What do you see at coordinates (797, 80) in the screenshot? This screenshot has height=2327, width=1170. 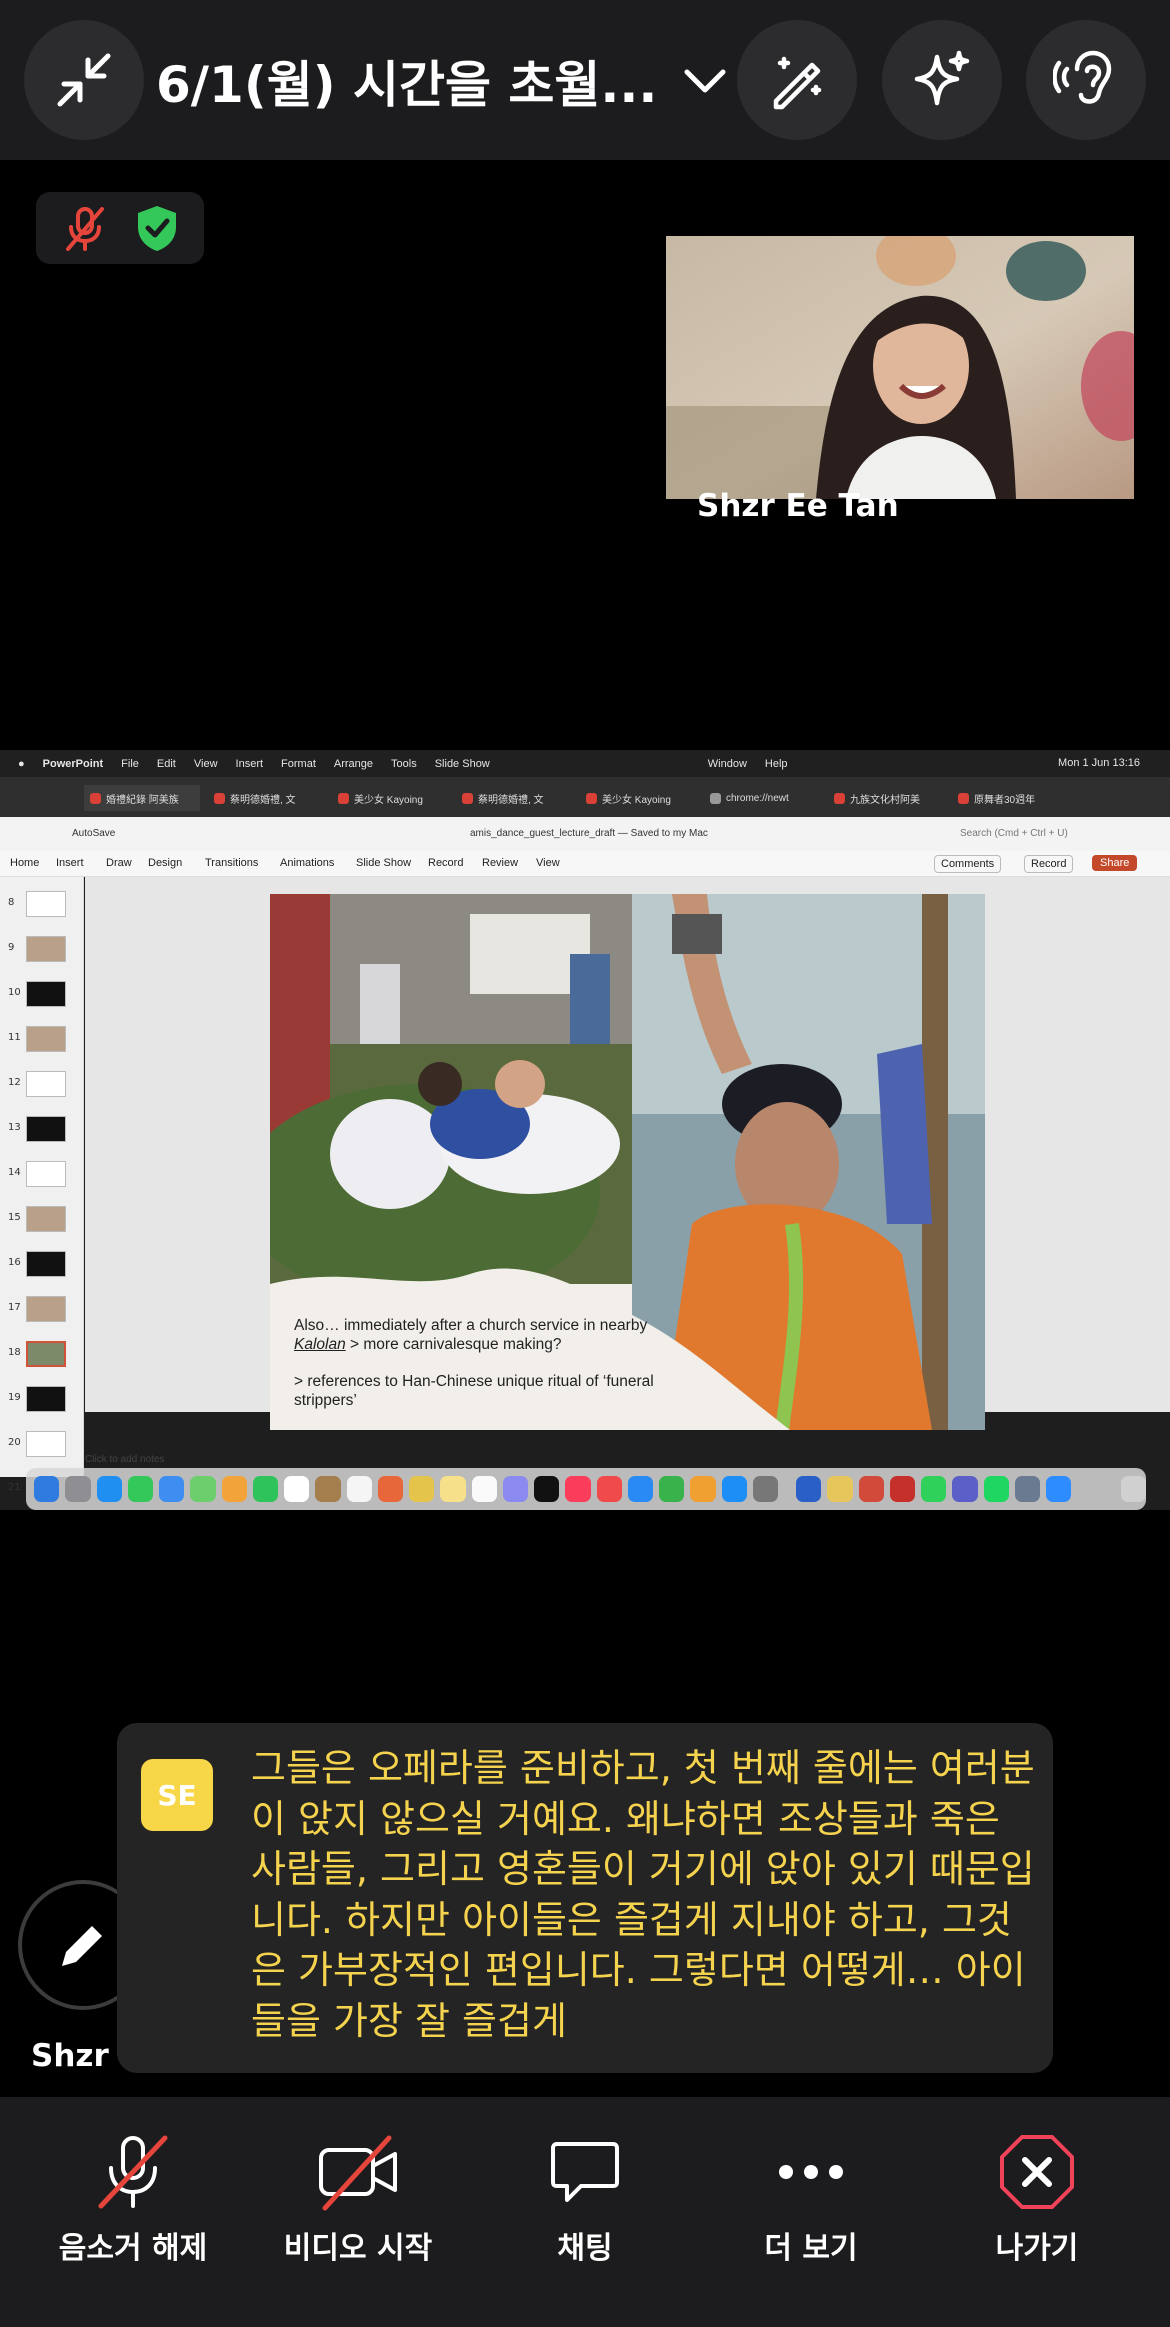 I see `annotate-button` at bounding box center [797, 80].